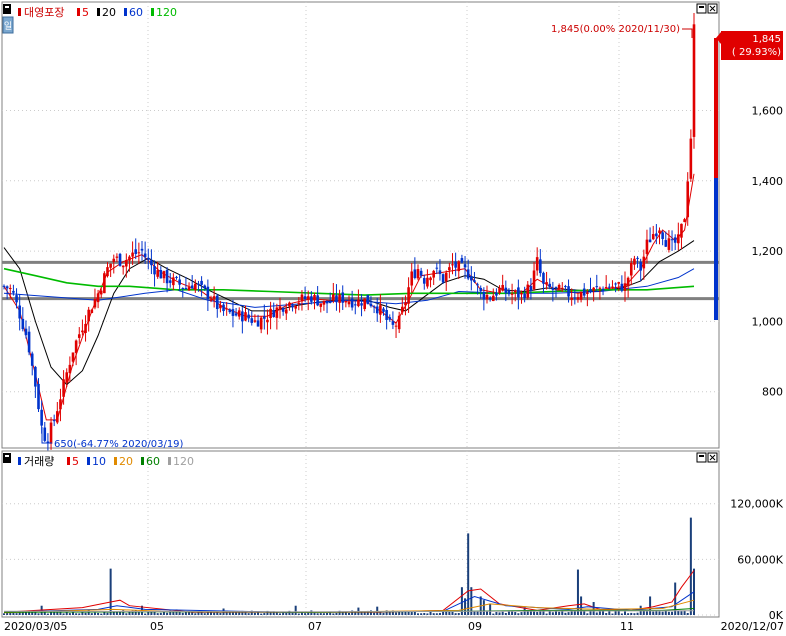 The height and width of the screenshot is (636, 786). Describe the element at coordinates (768, 321) in the screenshot. I see `price-tick-label: 1,000` at that location.